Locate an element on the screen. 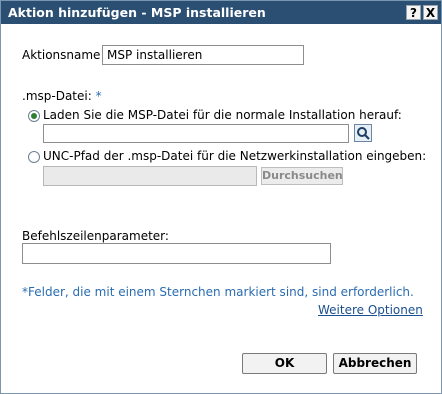 Image resolution: width=442 pixels, height=394 pixels. title-bar: Aktion hinzufügen - MSP installieren ? X is located at coordinates (221, 12).